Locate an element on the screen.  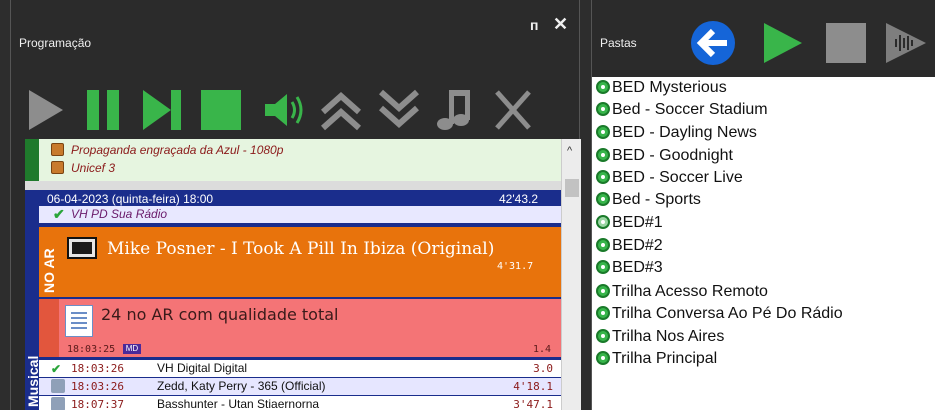
folder-item: Trilha Nos Aires is located at coordinates (660, 337).